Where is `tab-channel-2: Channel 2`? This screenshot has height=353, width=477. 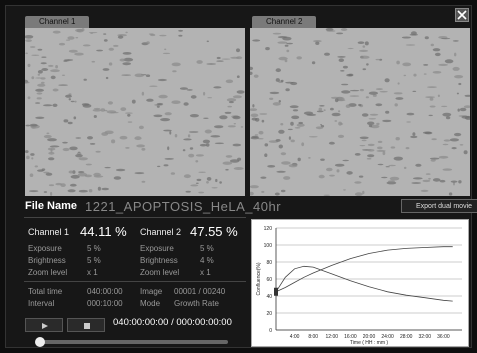
tab-channel-2: Channel 2 is located at coordinates (284, 22).